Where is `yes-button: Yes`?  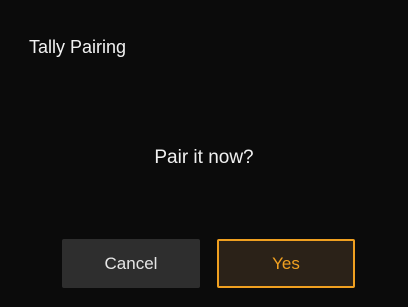 yes-button: Yes is located at coordinates (286, 263).